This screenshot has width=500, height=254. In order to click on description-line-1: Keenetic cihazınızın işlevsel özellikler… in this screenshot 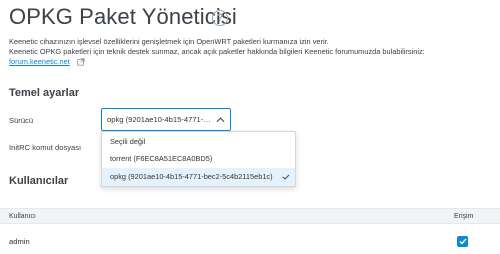, I will do `click(169, 41)`.